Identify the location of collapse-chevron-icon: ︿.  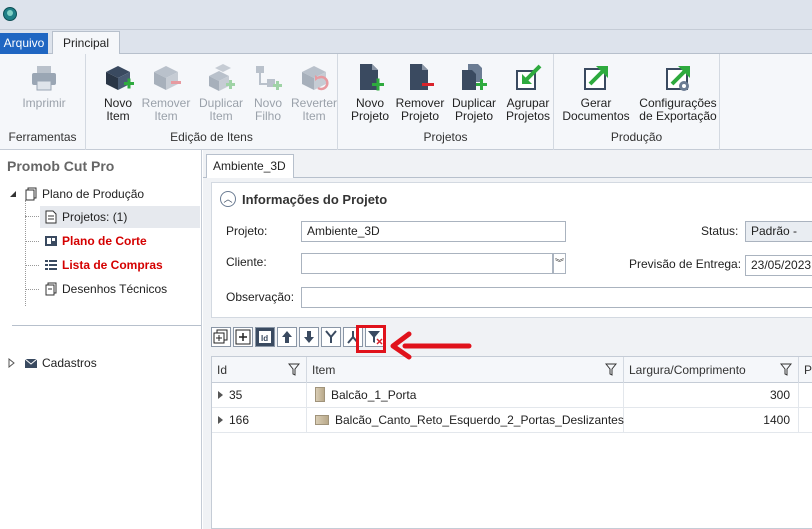
(228, 199).